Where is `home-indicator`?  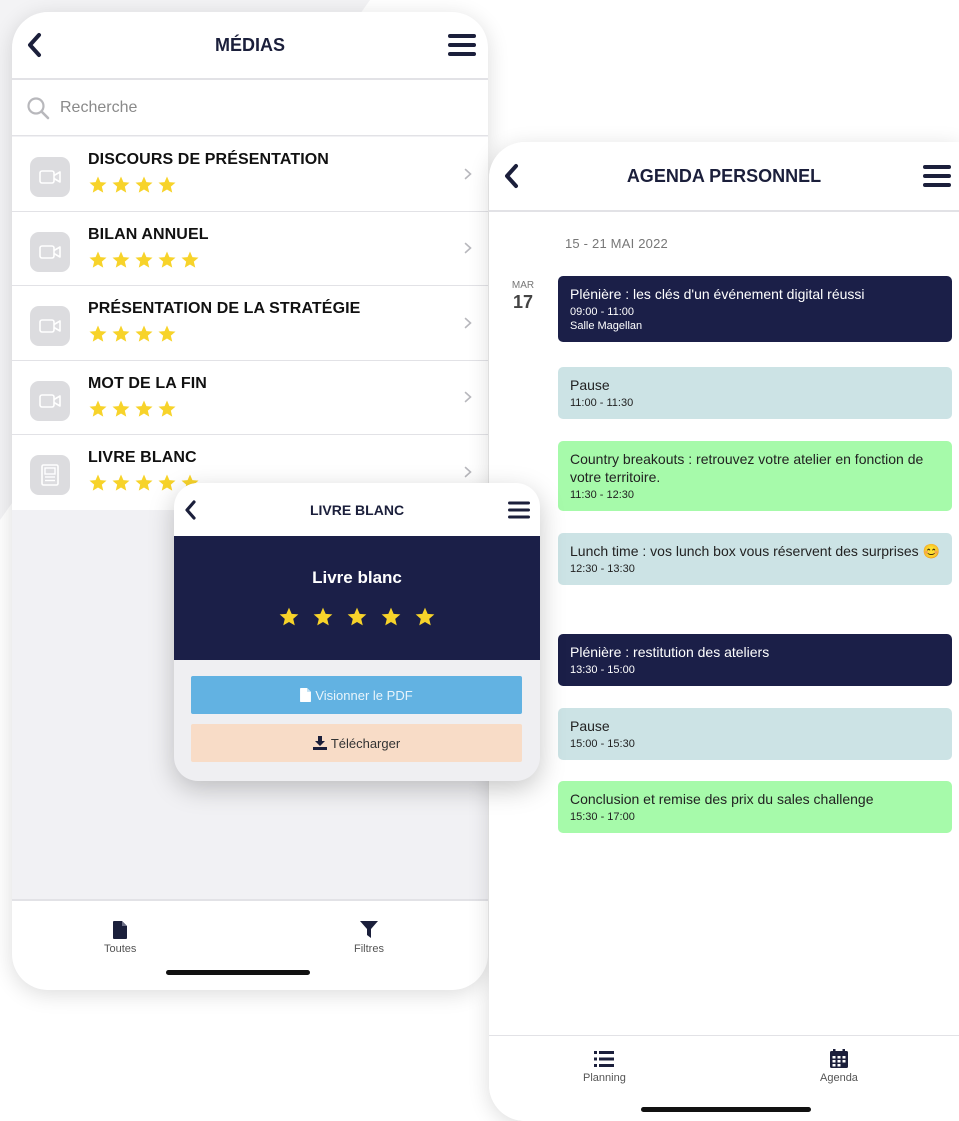
home-indicator is located at coordinates (726, 1109).